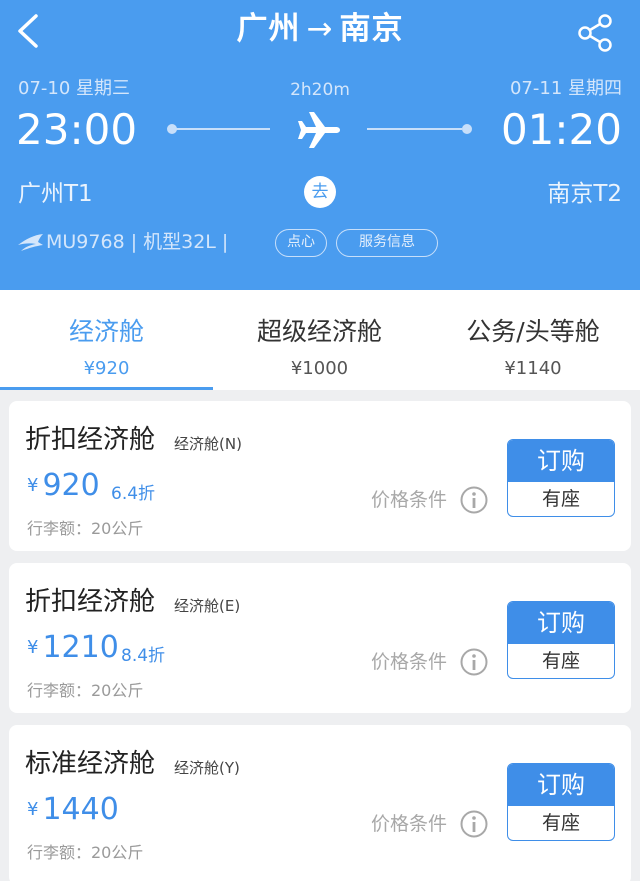 This screenshot has width=640, height=881. What do you see at coordinates (137, 242) in the screenshot?
I see `flight-info: MU9768 | 机型32L |` at bounding box center [137, 242].